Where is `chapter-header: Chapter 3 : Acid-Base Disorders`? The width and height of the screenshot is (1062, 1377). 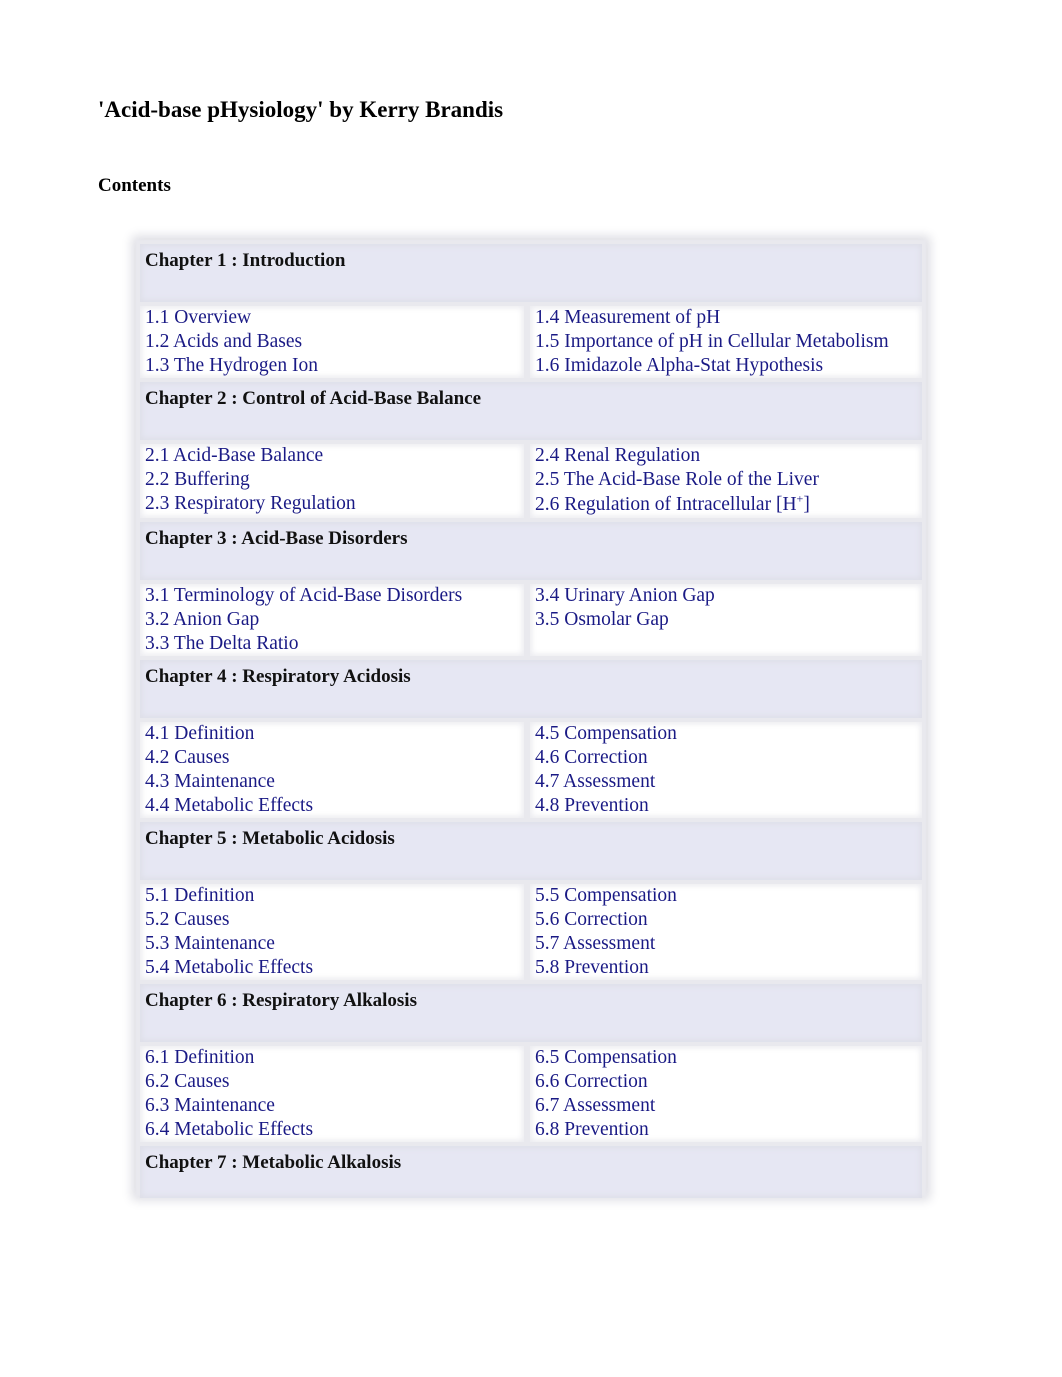
chapter-header: Chapter 3 : Acid-Base Disorders is located at coordinates (531, 551).